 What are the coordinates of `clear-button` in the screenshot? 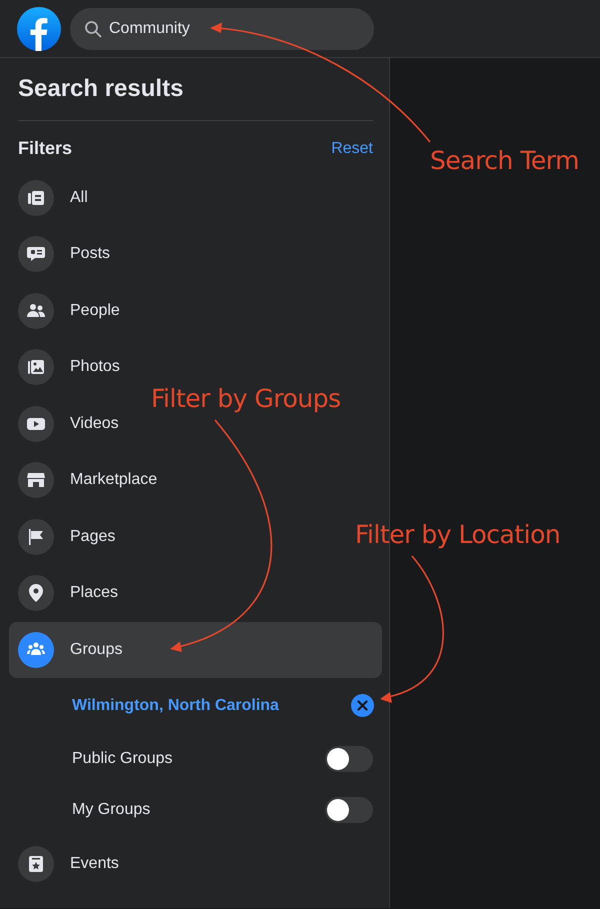 It's located at (362, 705).